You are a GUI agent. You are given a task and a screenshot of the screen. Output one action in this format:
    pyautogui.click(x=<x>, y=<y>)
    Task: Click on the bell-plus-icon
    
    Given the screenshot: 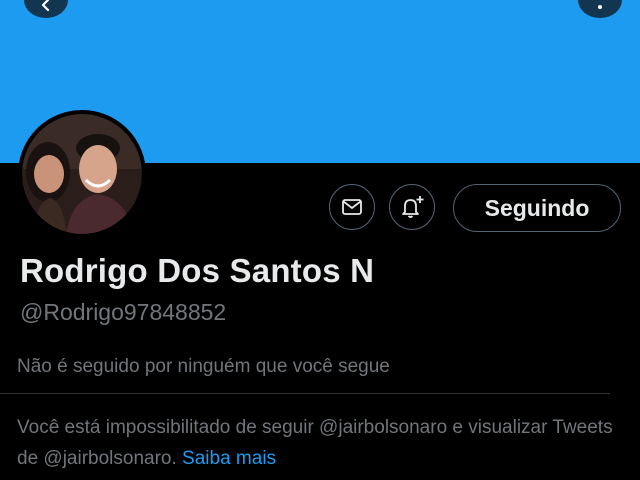 What is the action you would take?
    pyautogui.click(x=413, y=207)
    